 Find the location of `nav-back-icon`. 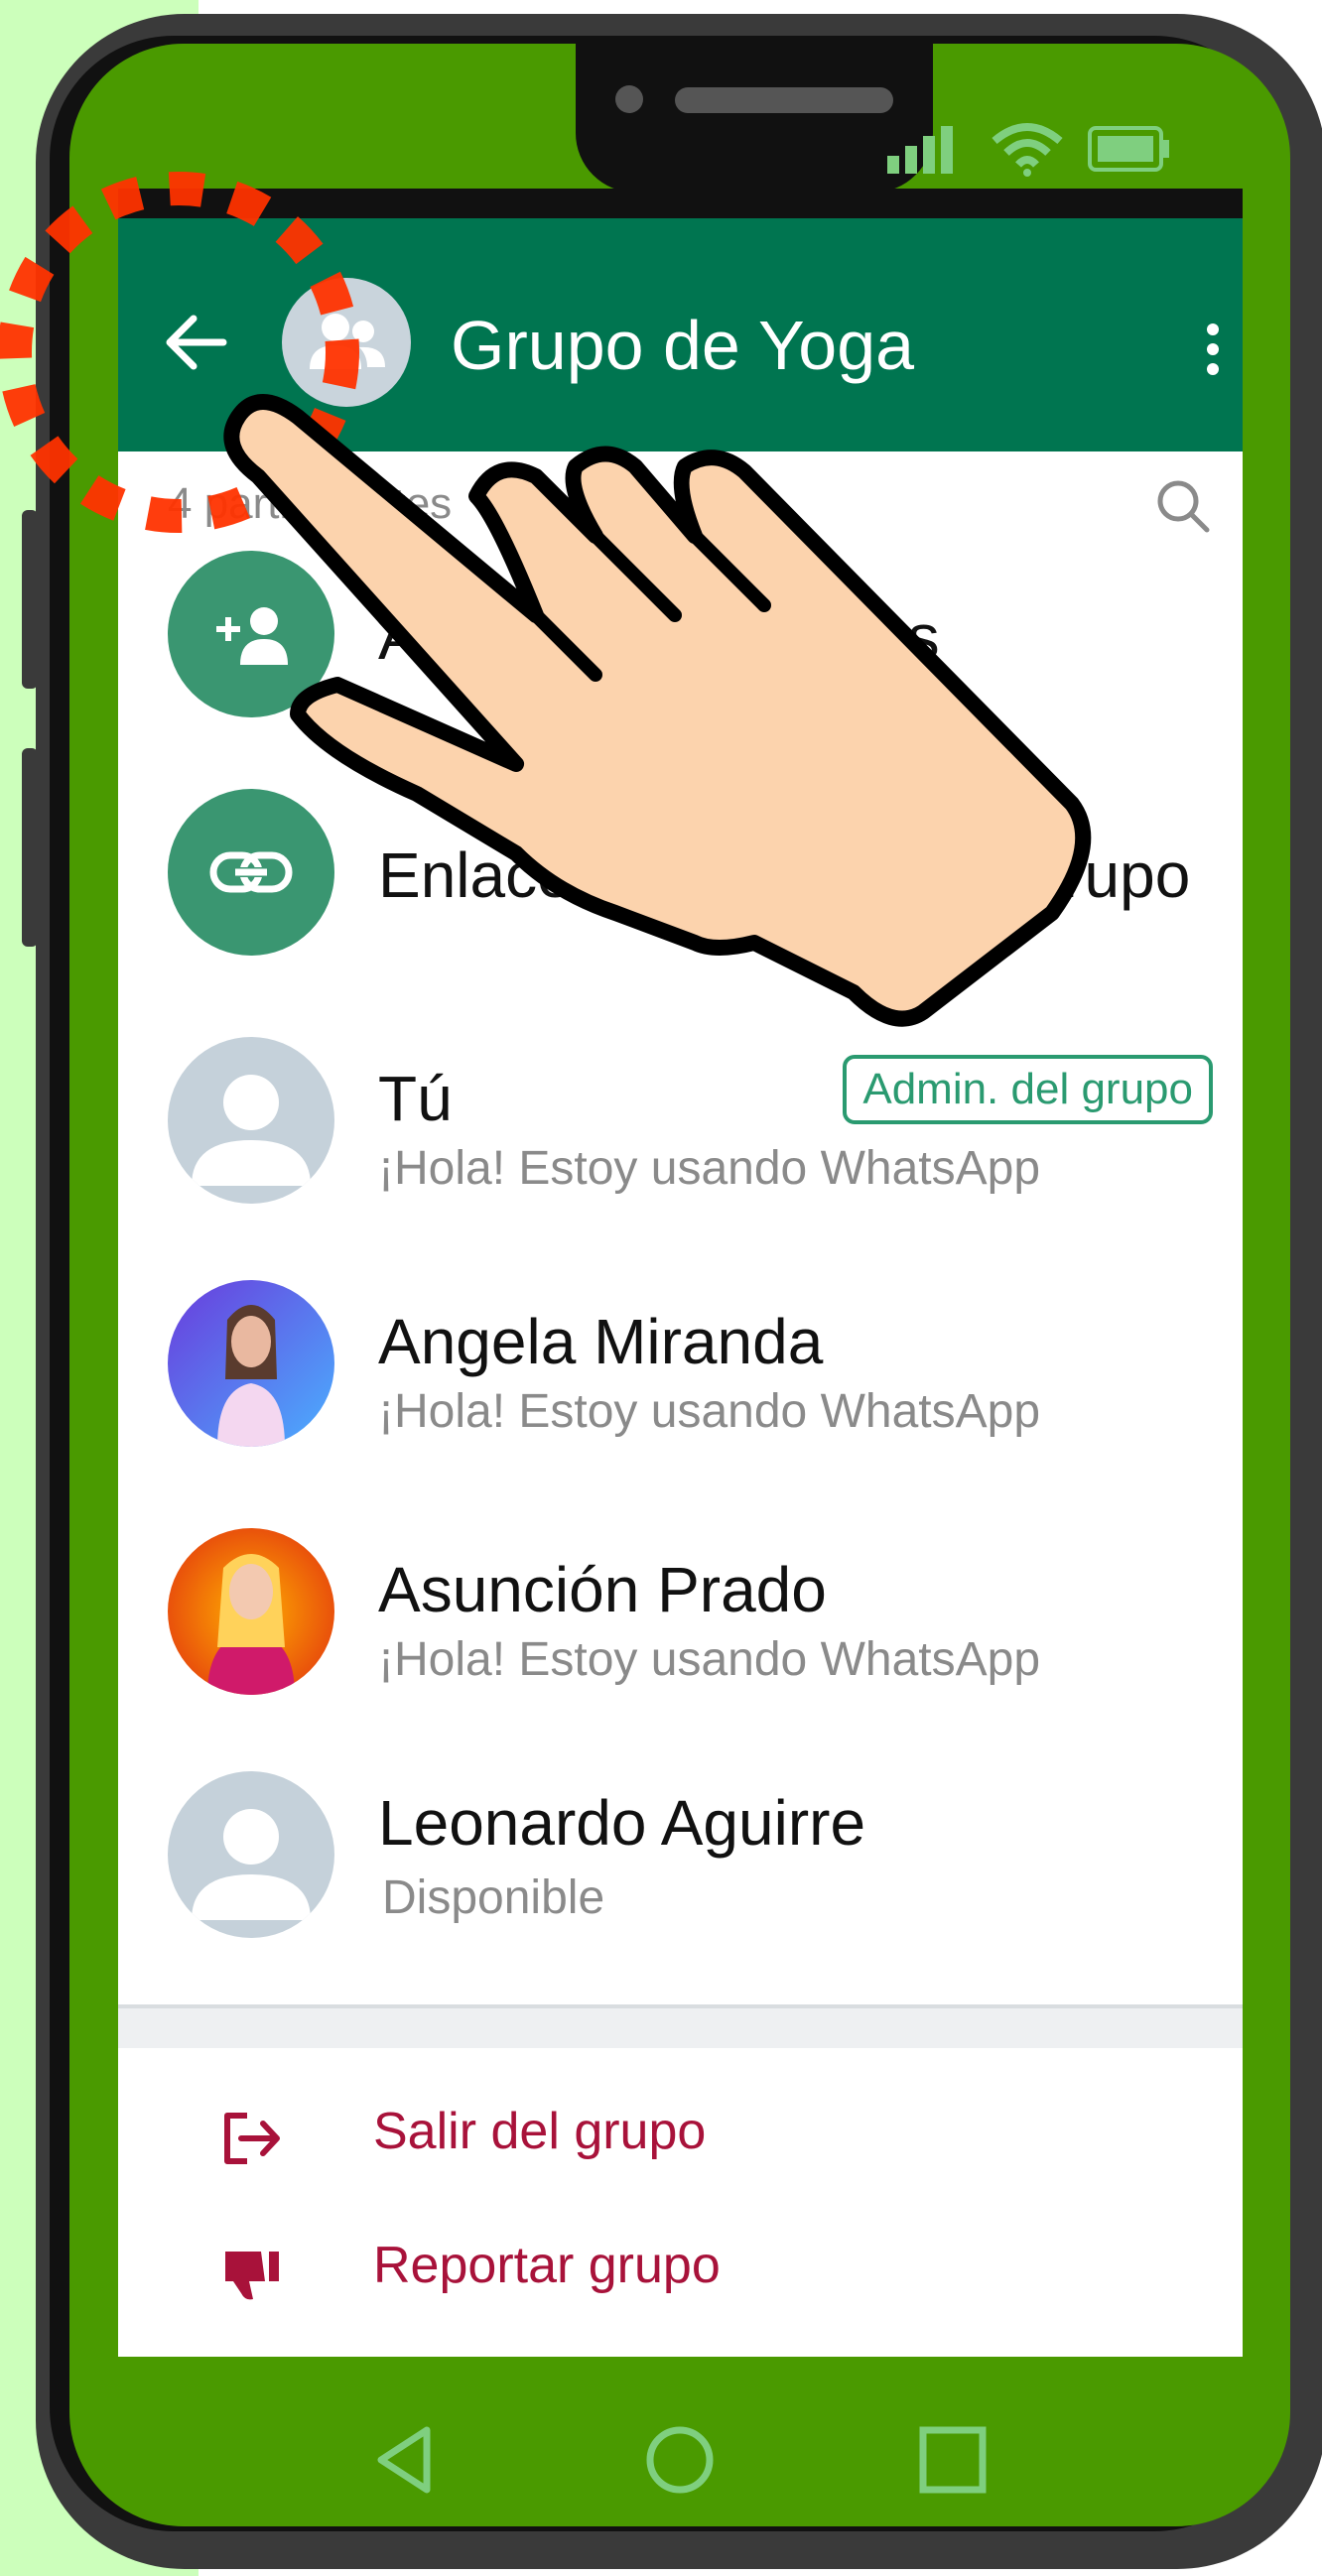

nav-back-icon is located at coordinates (407, 2460).